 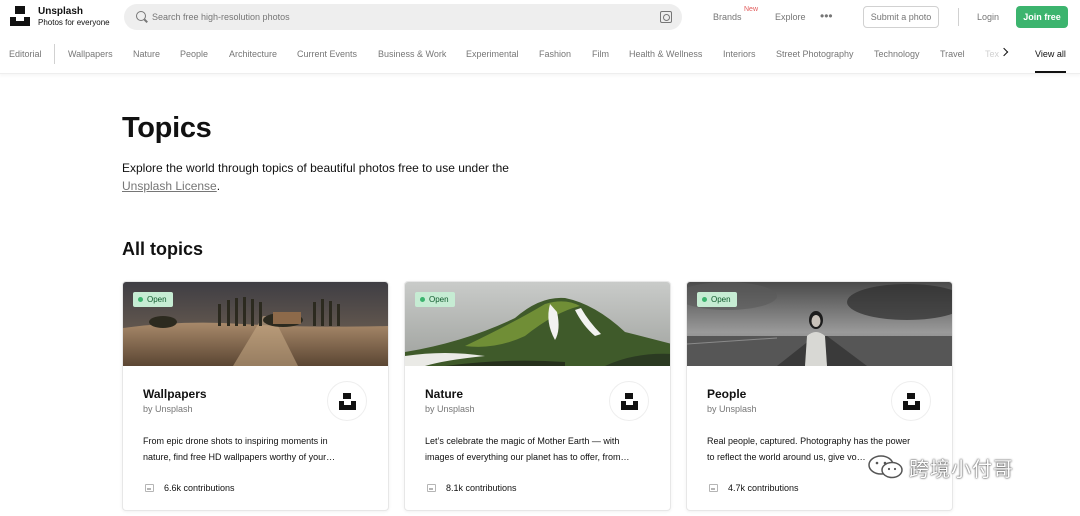 What do you see at coordinates (194, 54) in the screenshot?
I see `topic-nav-item-people: People` at bounding box center [194, 54].